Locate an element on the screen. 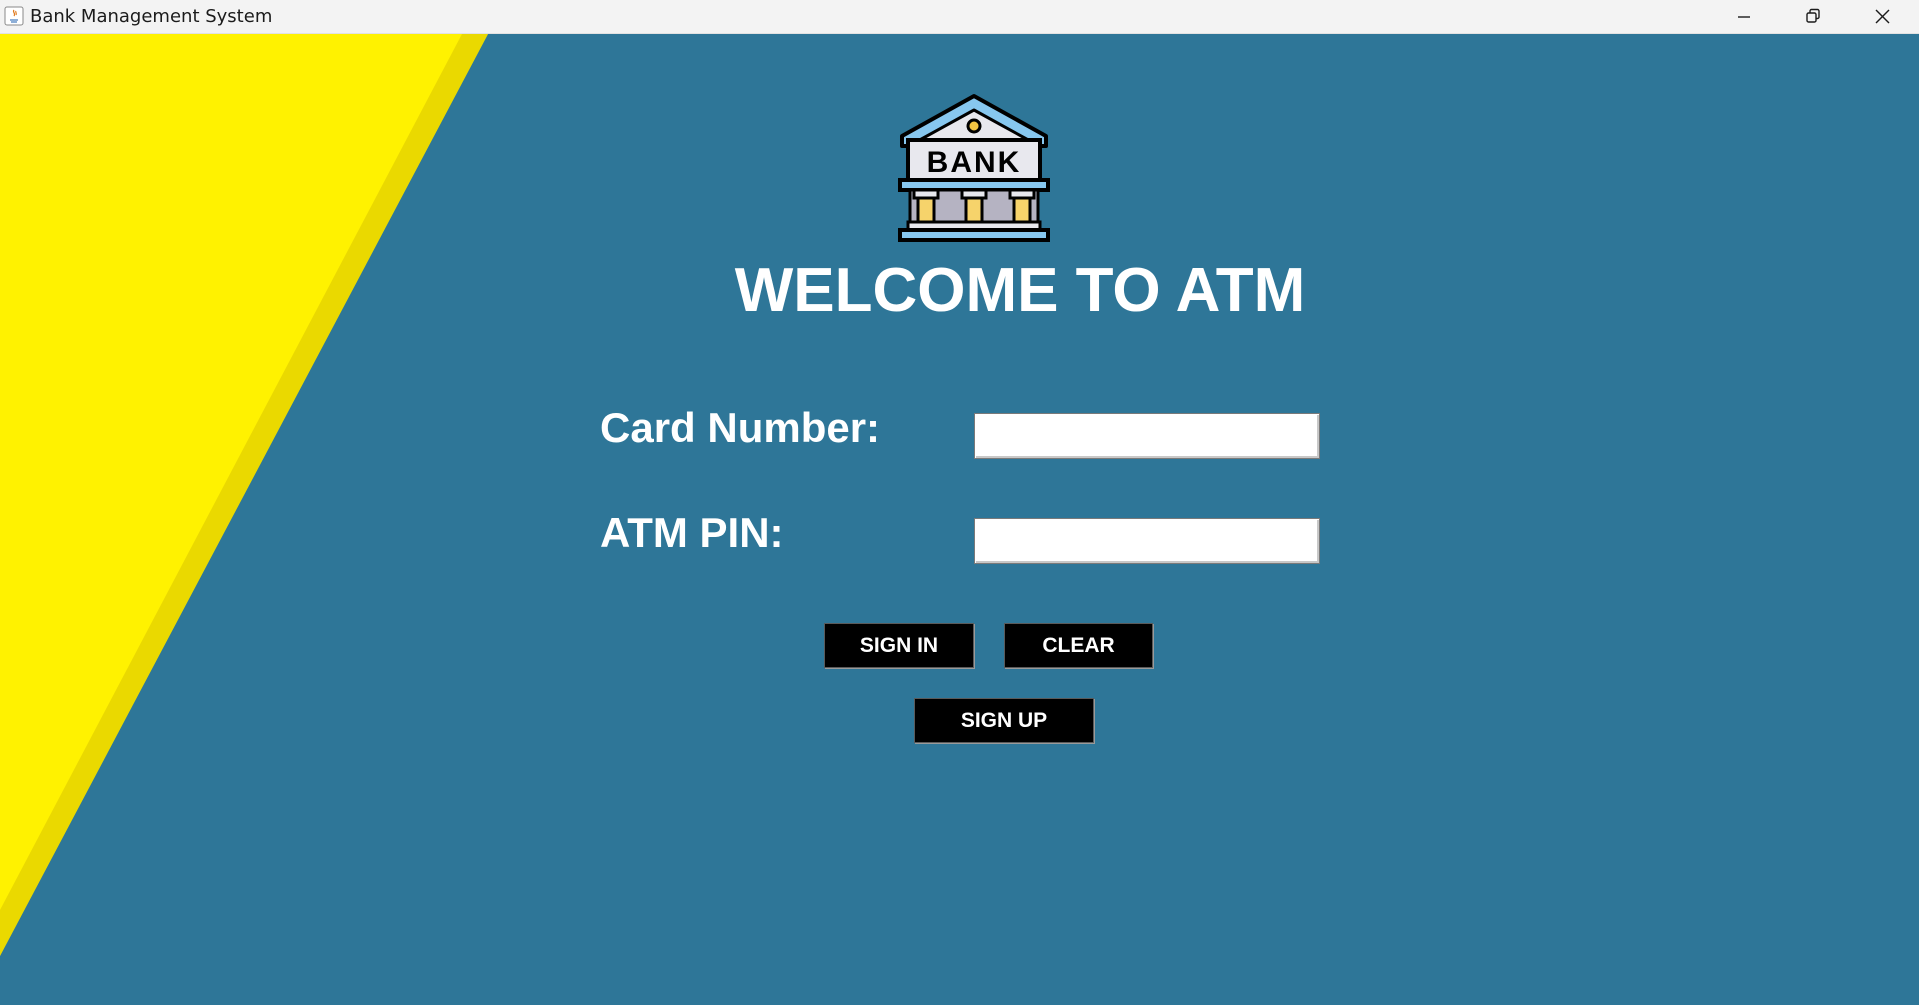  java-app-icon is located at coordinates (14, 16).